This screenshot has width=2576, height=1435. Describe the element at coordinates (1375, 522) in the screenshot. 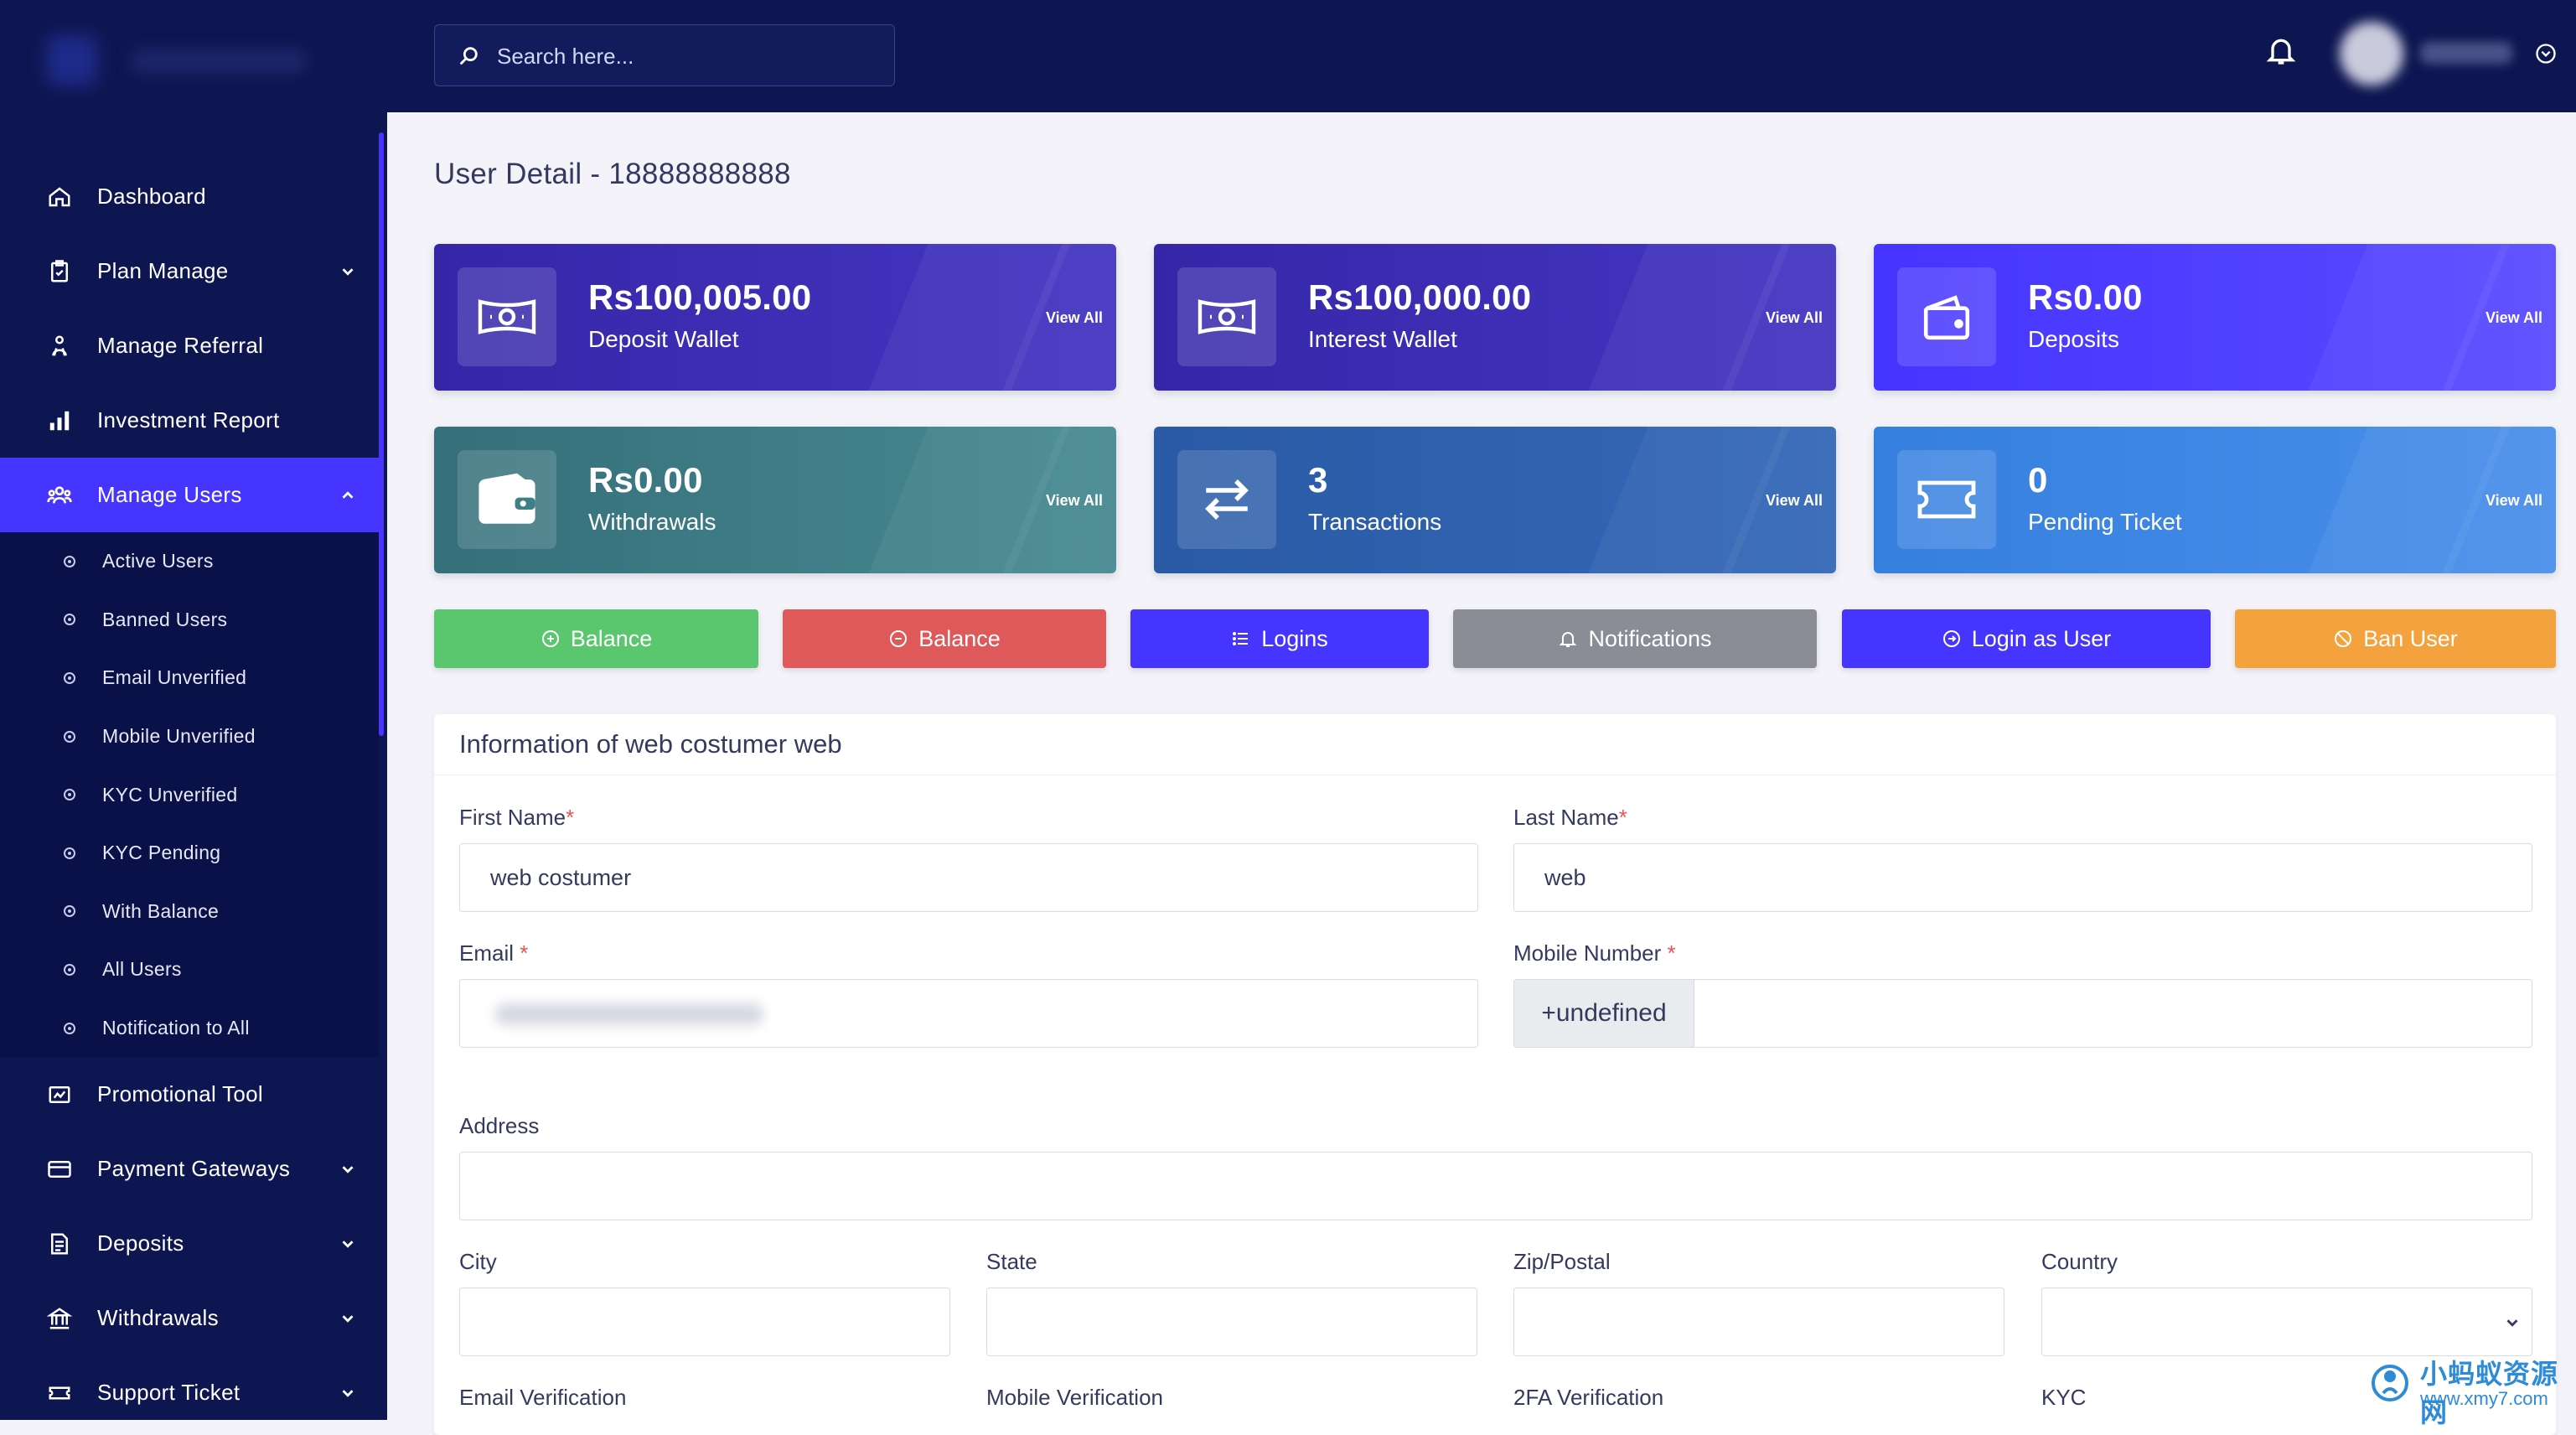

I see `stat-label: Transactions` at that location.